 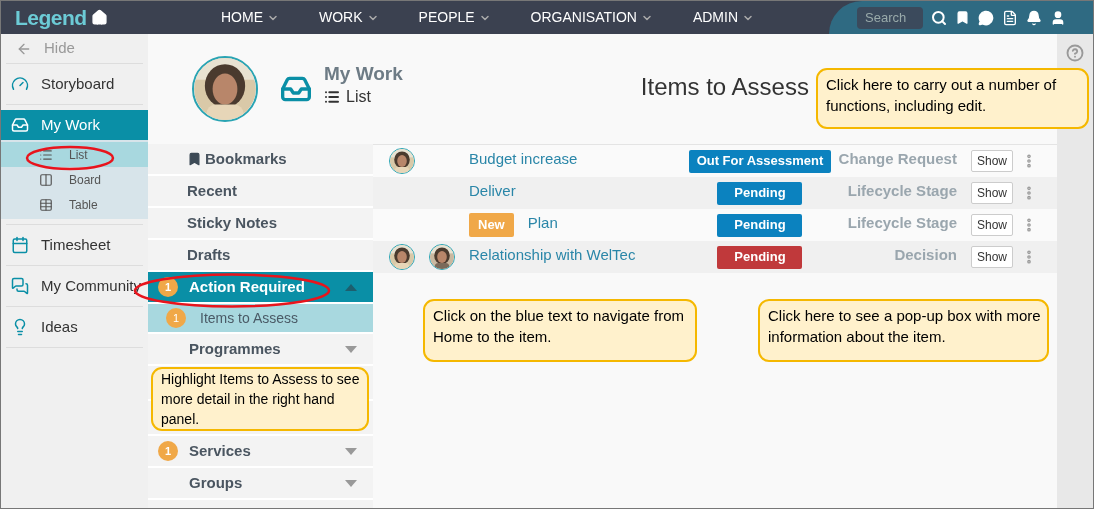 I want to click on item-type: Change Request, so click(x=897, y=158).